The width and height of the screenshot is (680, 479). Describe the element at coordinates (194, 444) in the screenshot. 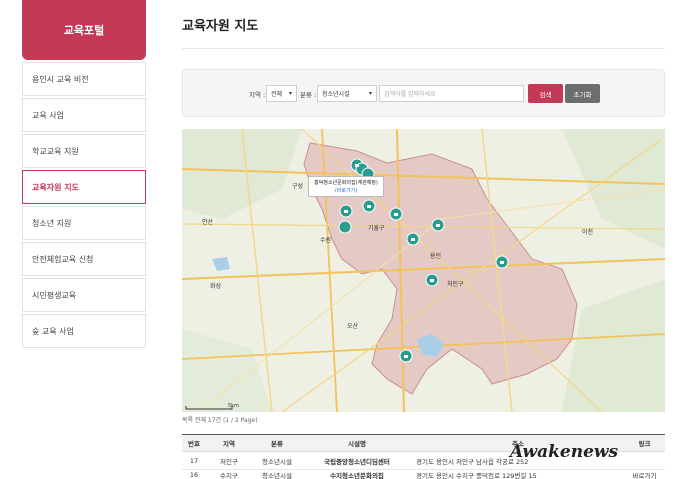

I see `col-header-no: 번호` at that location.